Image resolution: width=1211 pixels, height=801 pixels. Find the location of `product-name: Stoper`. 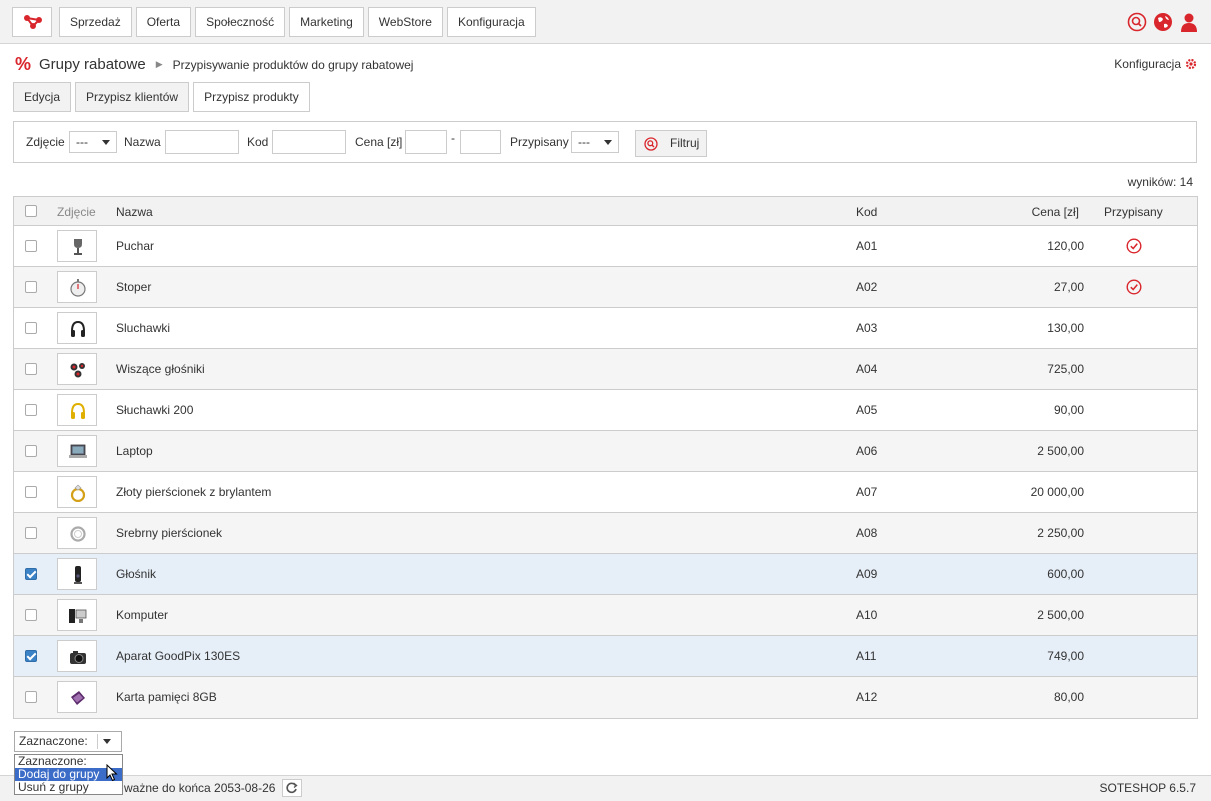

product-name: Stoper is located at coordinates (133, 287).